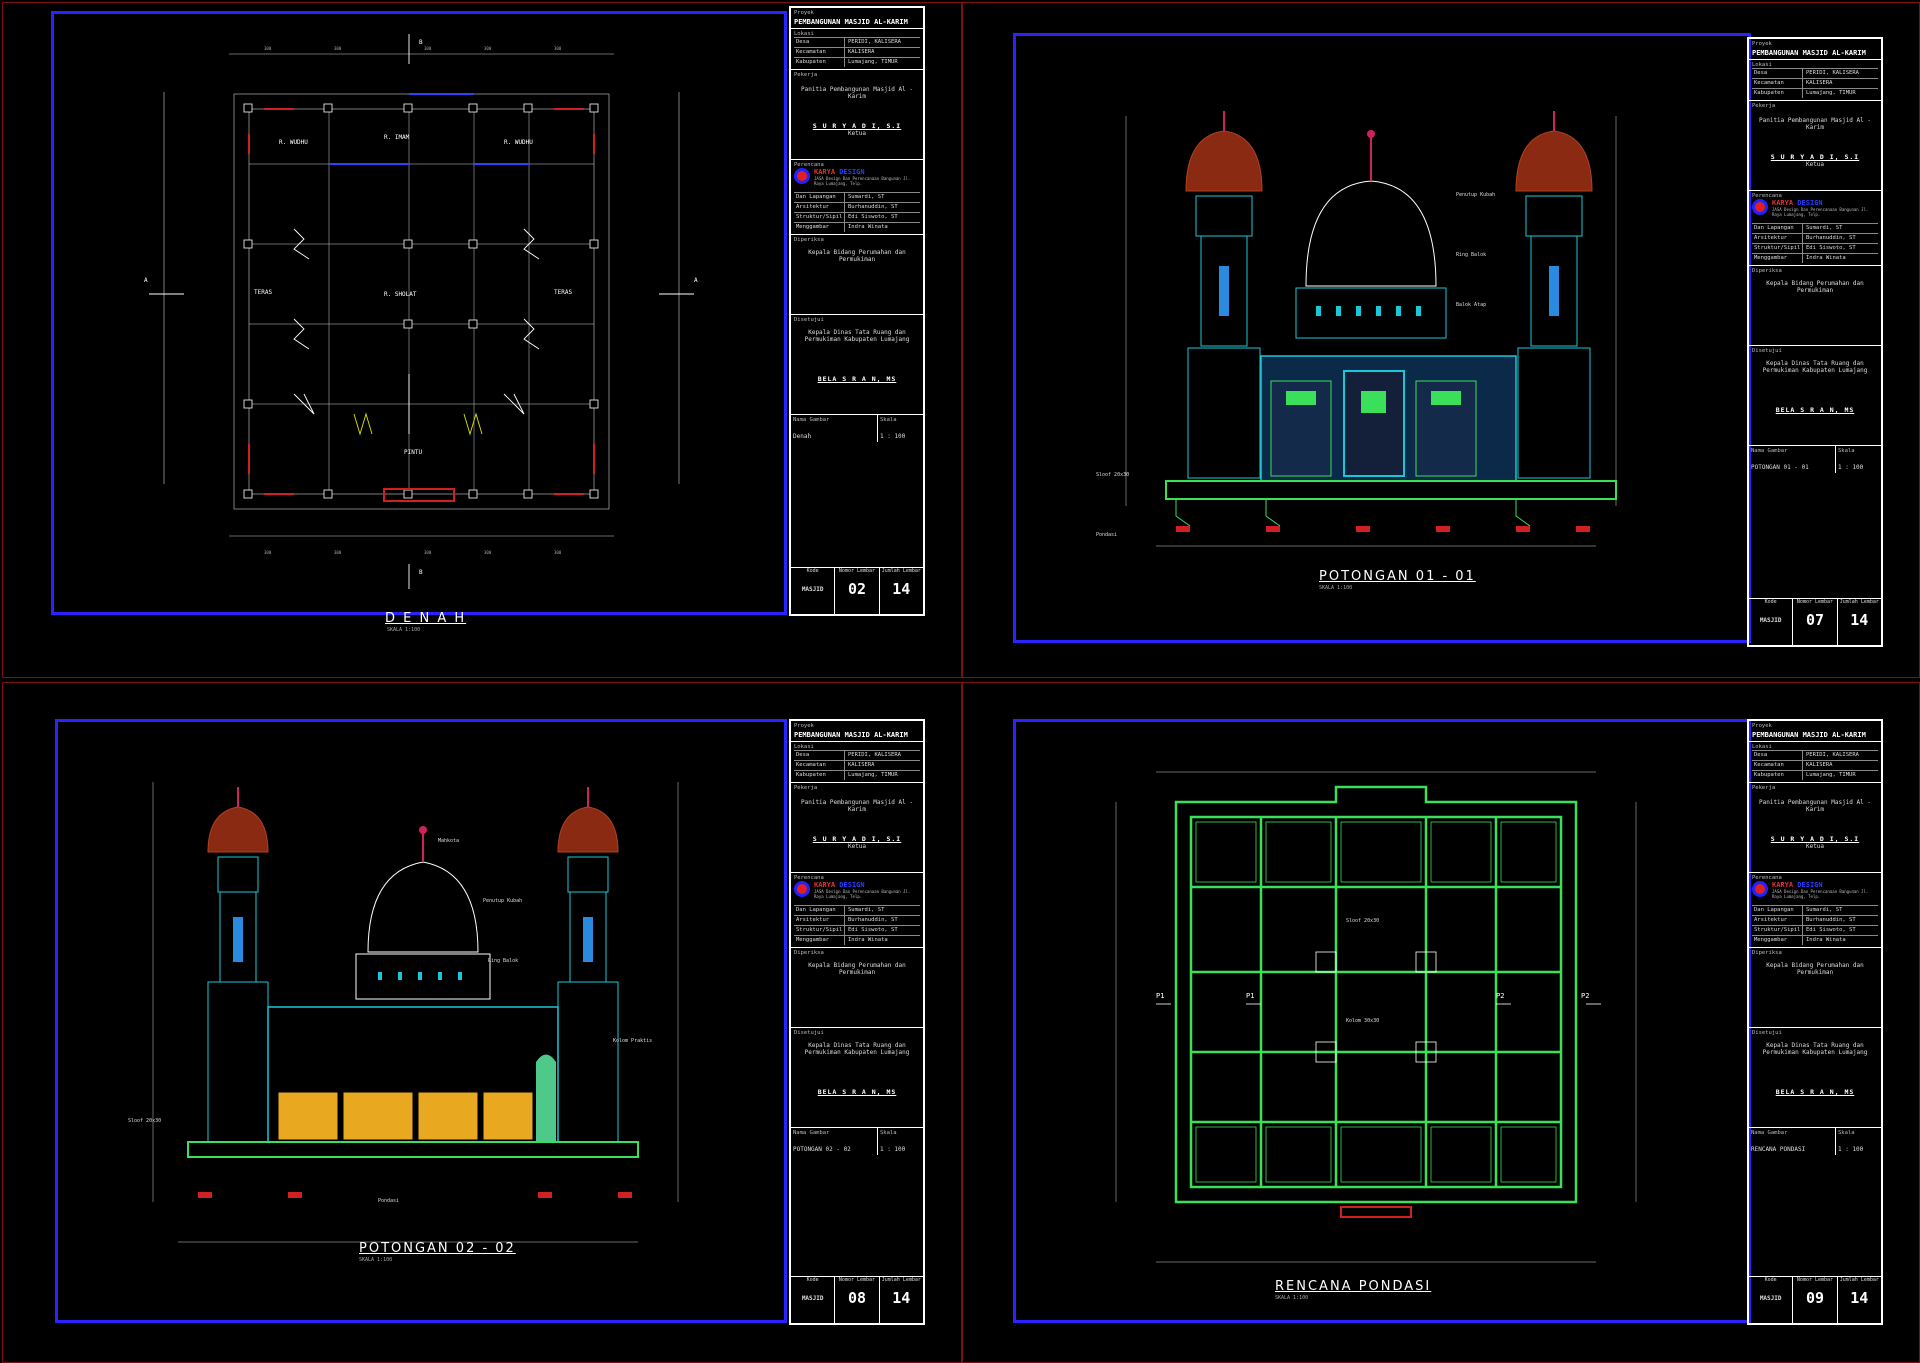 This screenshot has width=1920, height=1363. I want to click on svg-text: R. SHOLAT, so click(400, 294).